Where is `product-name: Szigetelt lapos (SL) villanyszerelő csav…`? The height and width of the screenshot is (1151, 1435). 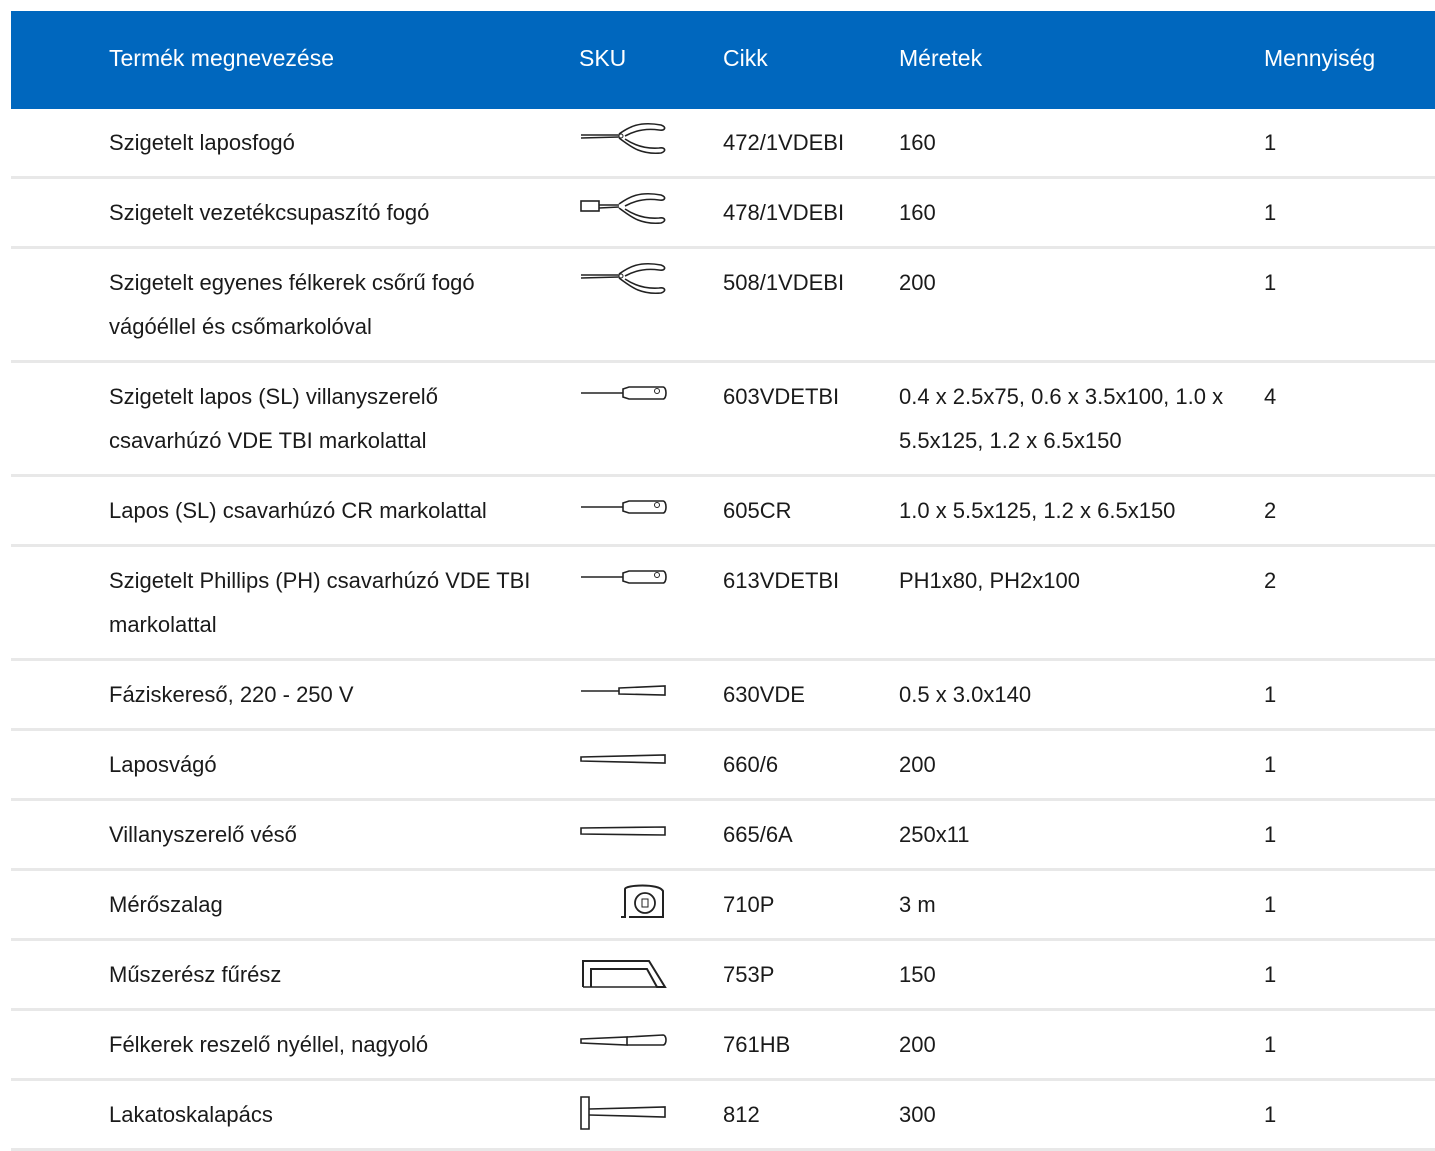 product-name: Szigetelt lapos (SL) villanyszerelő csav… is located at coordinates (273, 418).